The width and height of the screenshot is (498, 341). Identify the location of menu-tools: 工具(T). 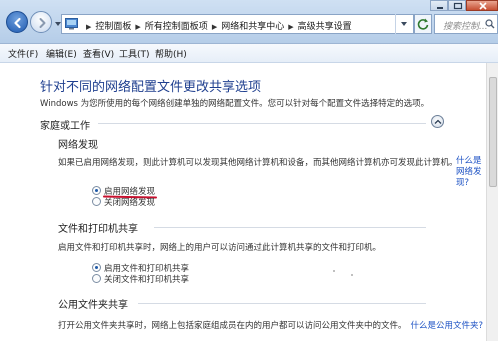
(134, 53).